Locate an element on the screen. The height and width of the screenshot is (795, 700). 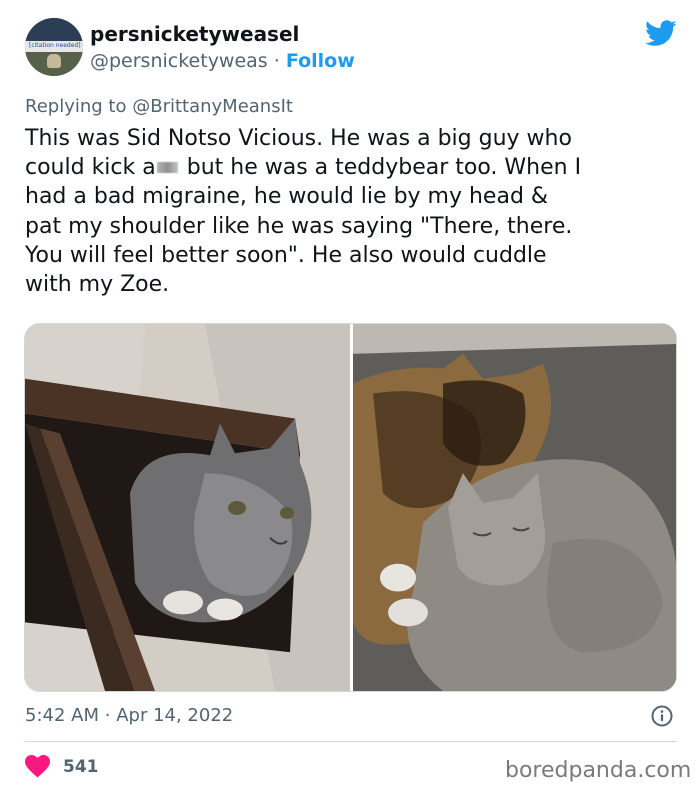
reply-context: Replying to @BrittanyMeansIt is located at coordinates (159, 106).